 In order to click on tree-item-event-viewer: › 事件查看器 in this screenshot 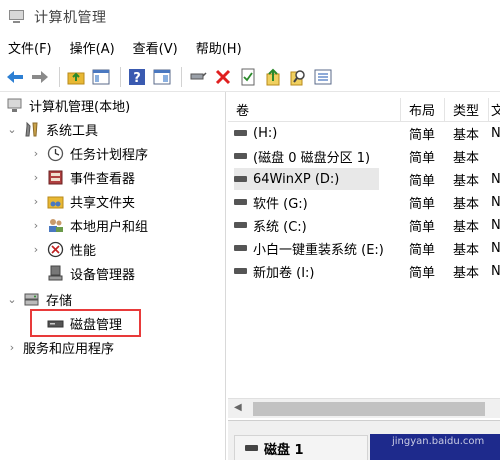, I will do `click(82, 177)`.